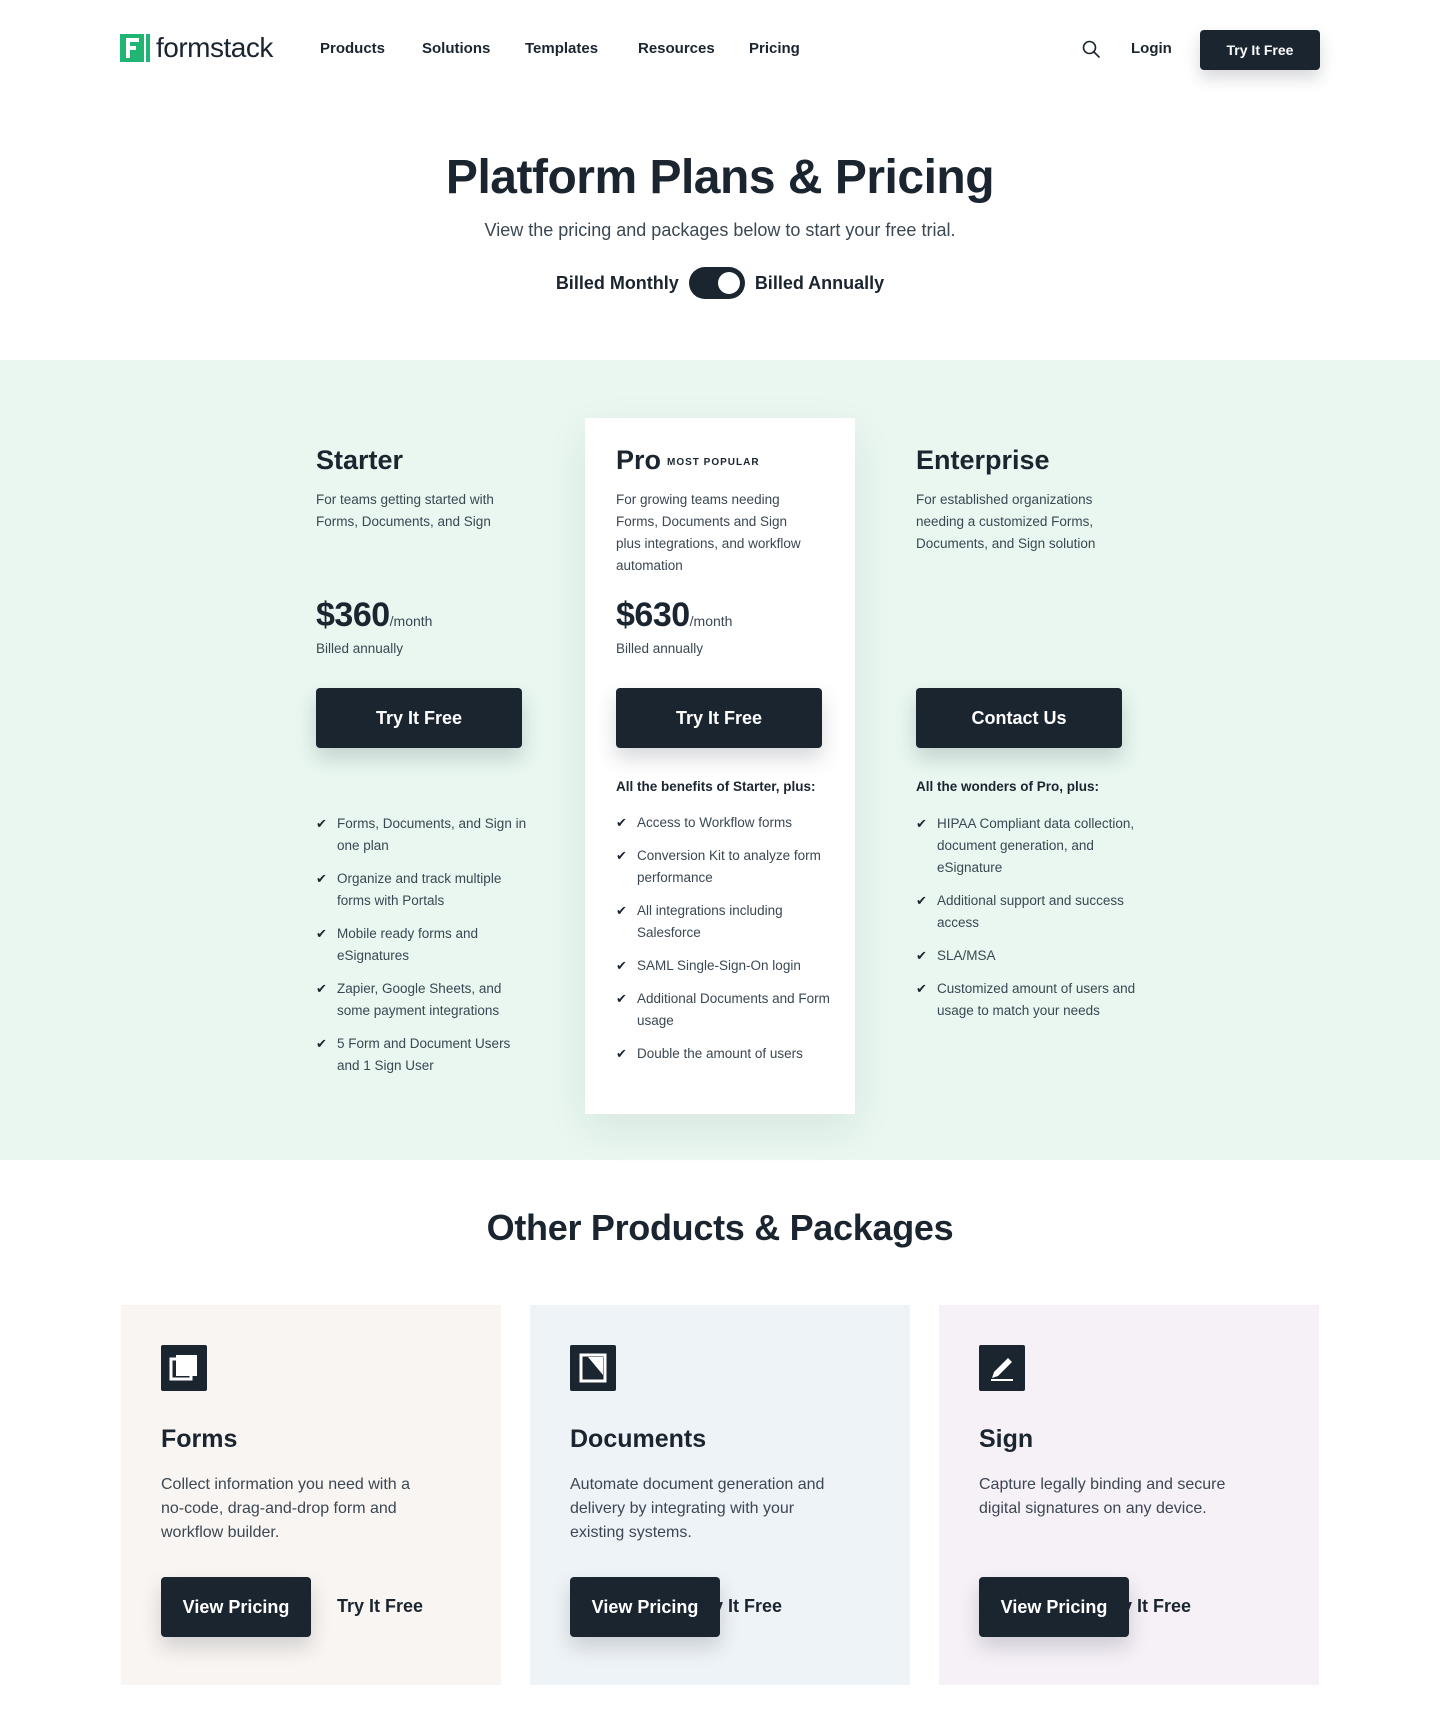 This screenshot has width=1440, height=1726. What do you see at coordinates (426, 835) in the screenshot?
I see `feature-item: ✔ Forms, Documents, and Sign in one plan` at bounding box center [426, 835].